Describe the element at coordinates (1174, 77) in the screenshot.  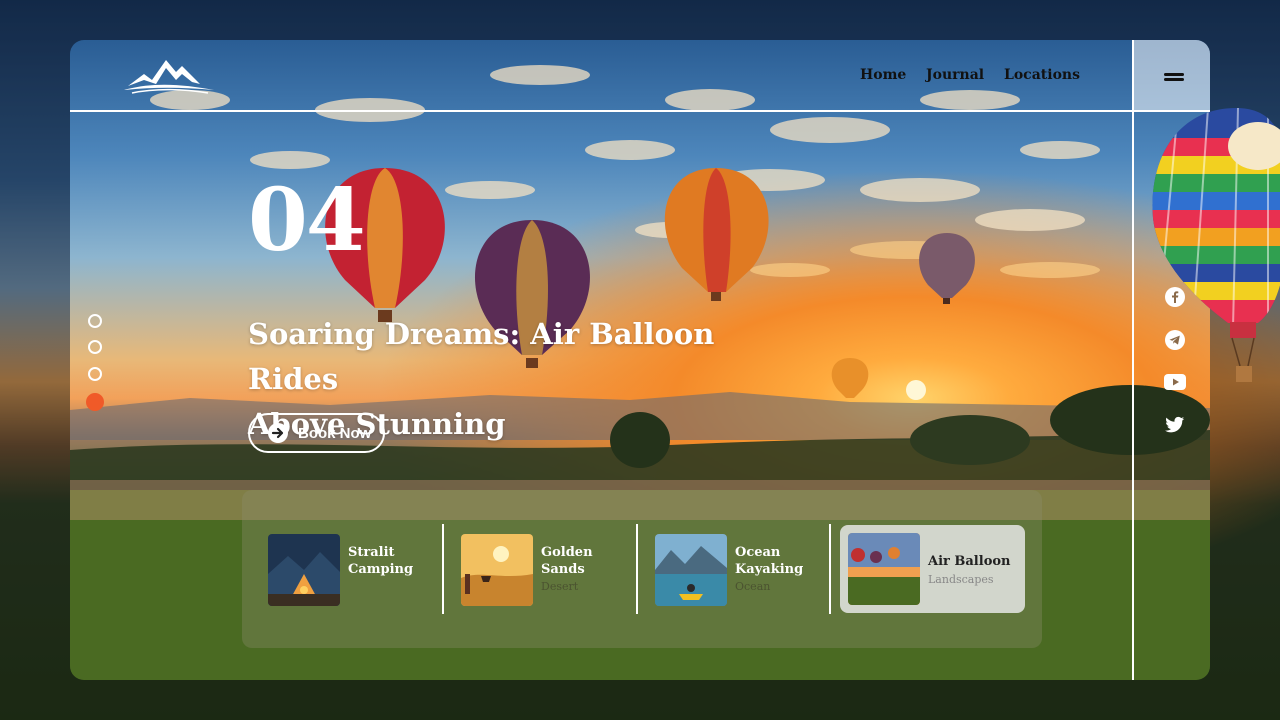
I see `hamburger-menu-icon` at that location.